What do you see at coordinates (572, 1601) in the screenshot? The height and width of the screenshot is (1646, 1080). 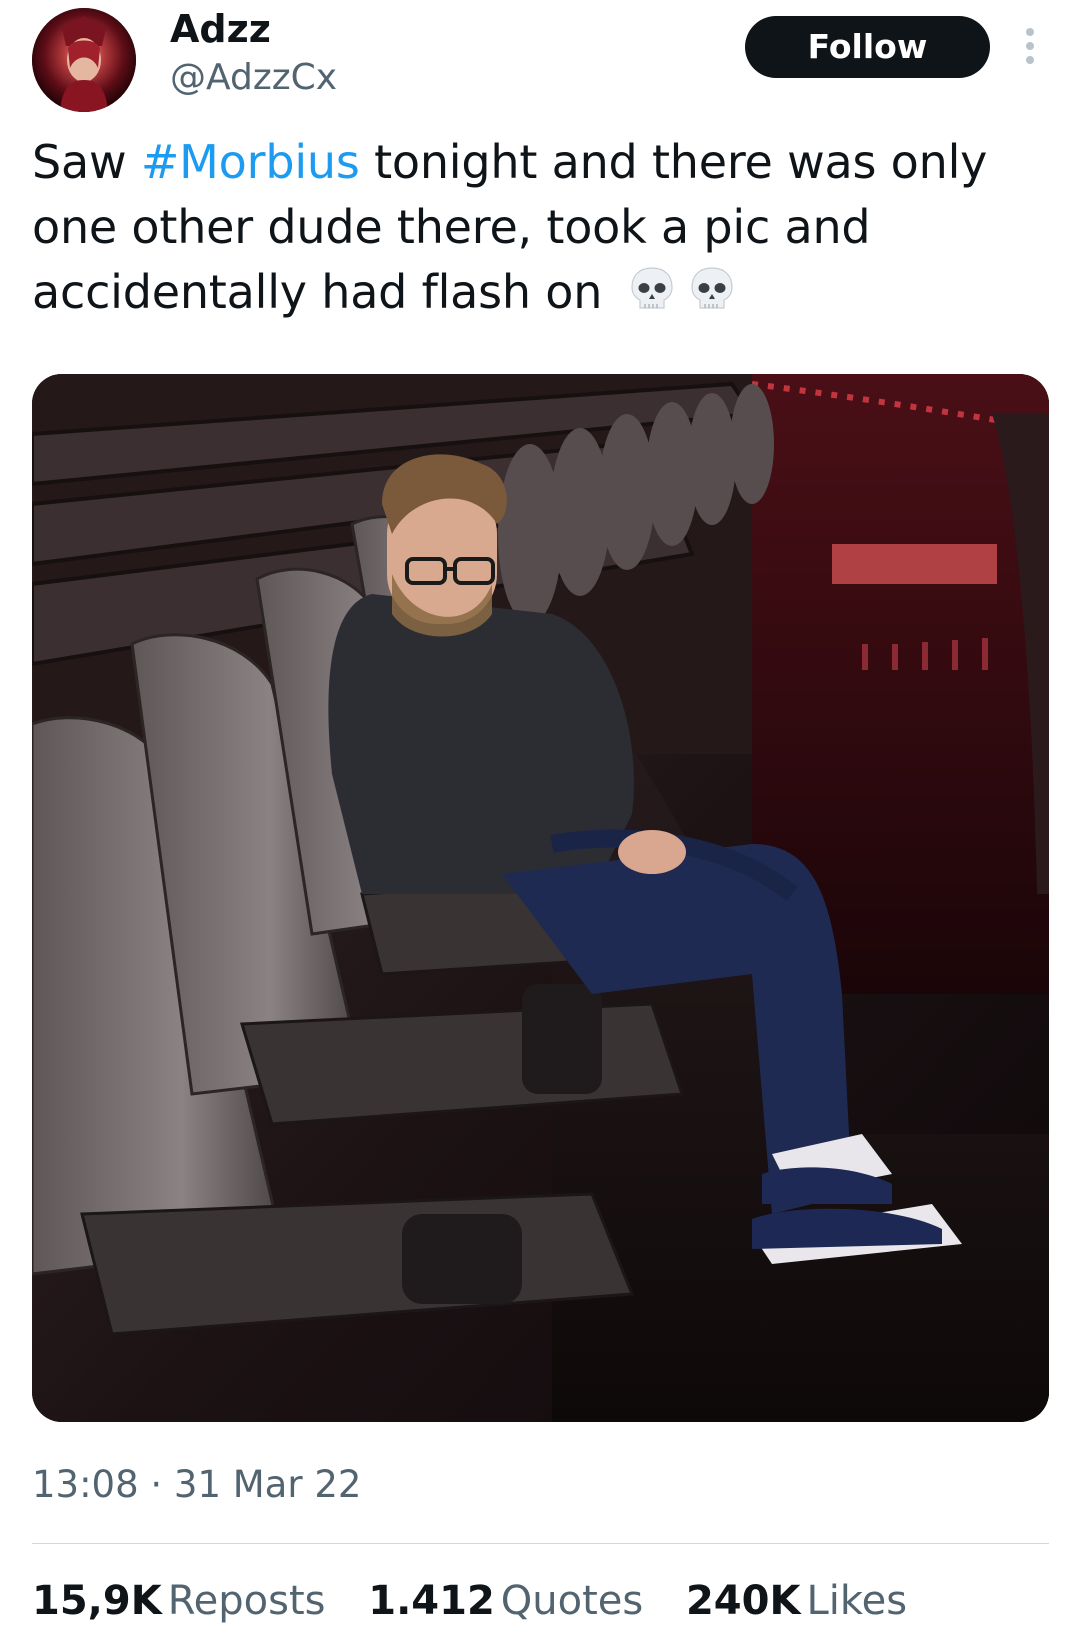 I see `quotes-label: Quotes` at bounding box center [572, 1601].